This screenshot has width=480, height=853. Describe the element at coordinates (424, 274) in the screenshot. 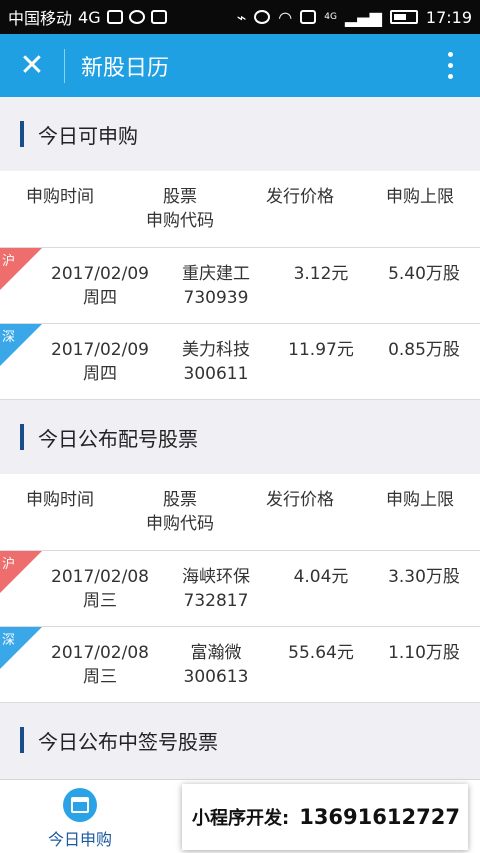

I see `row-limit: 5.40万股` at that location.